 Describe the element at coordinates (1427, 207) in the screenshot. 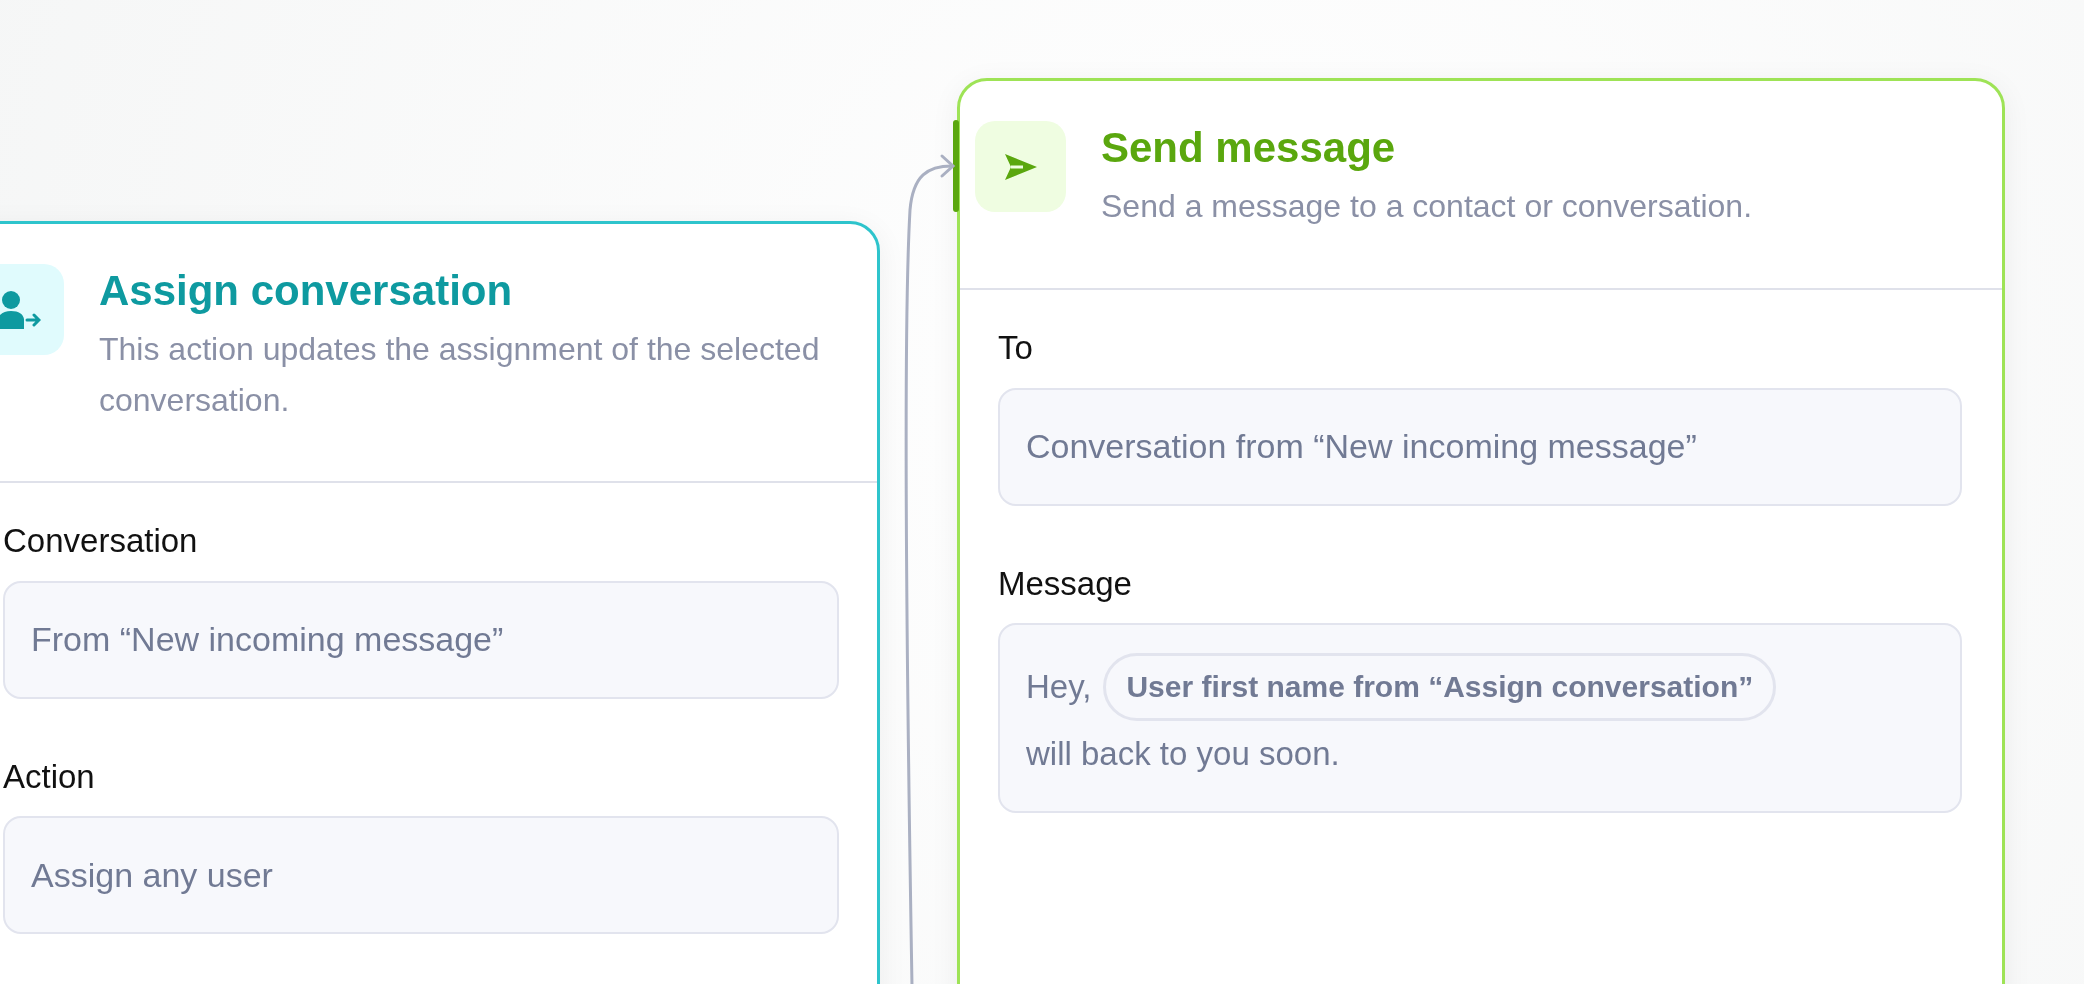

I see `node-description: Send a message to a contact or conversation.` at that location.